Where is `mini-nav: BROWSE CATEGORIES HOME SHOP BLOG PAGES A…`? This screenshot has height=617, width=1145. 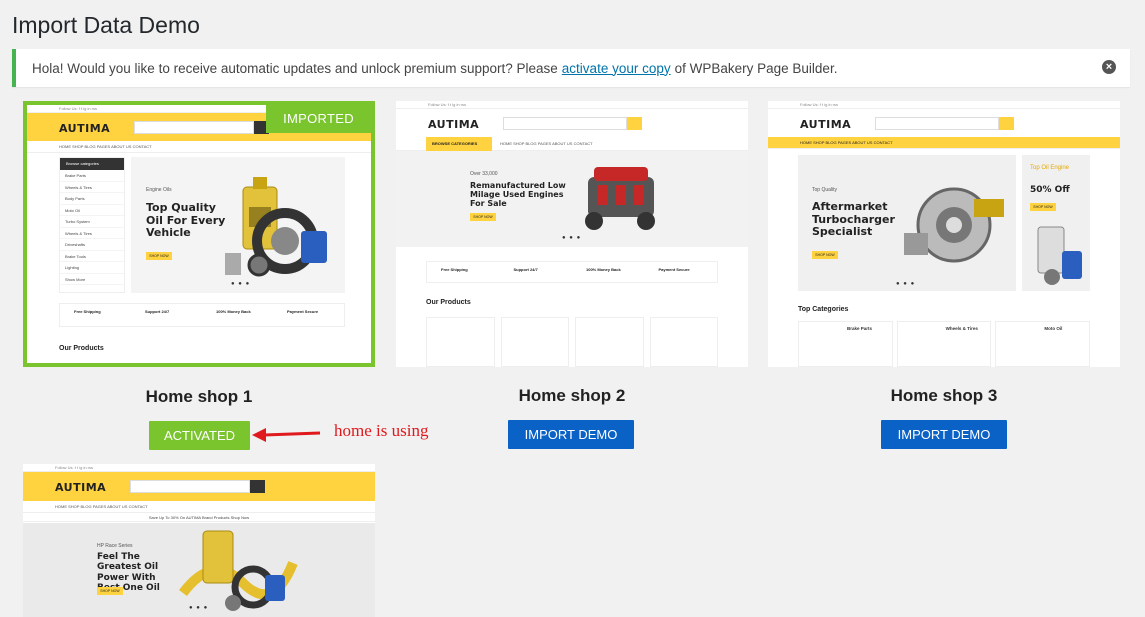 mini-nav: BROWSE CATEGORIES HOME SHOP BLOG PAGES A… is located at coordinates (572, 144).